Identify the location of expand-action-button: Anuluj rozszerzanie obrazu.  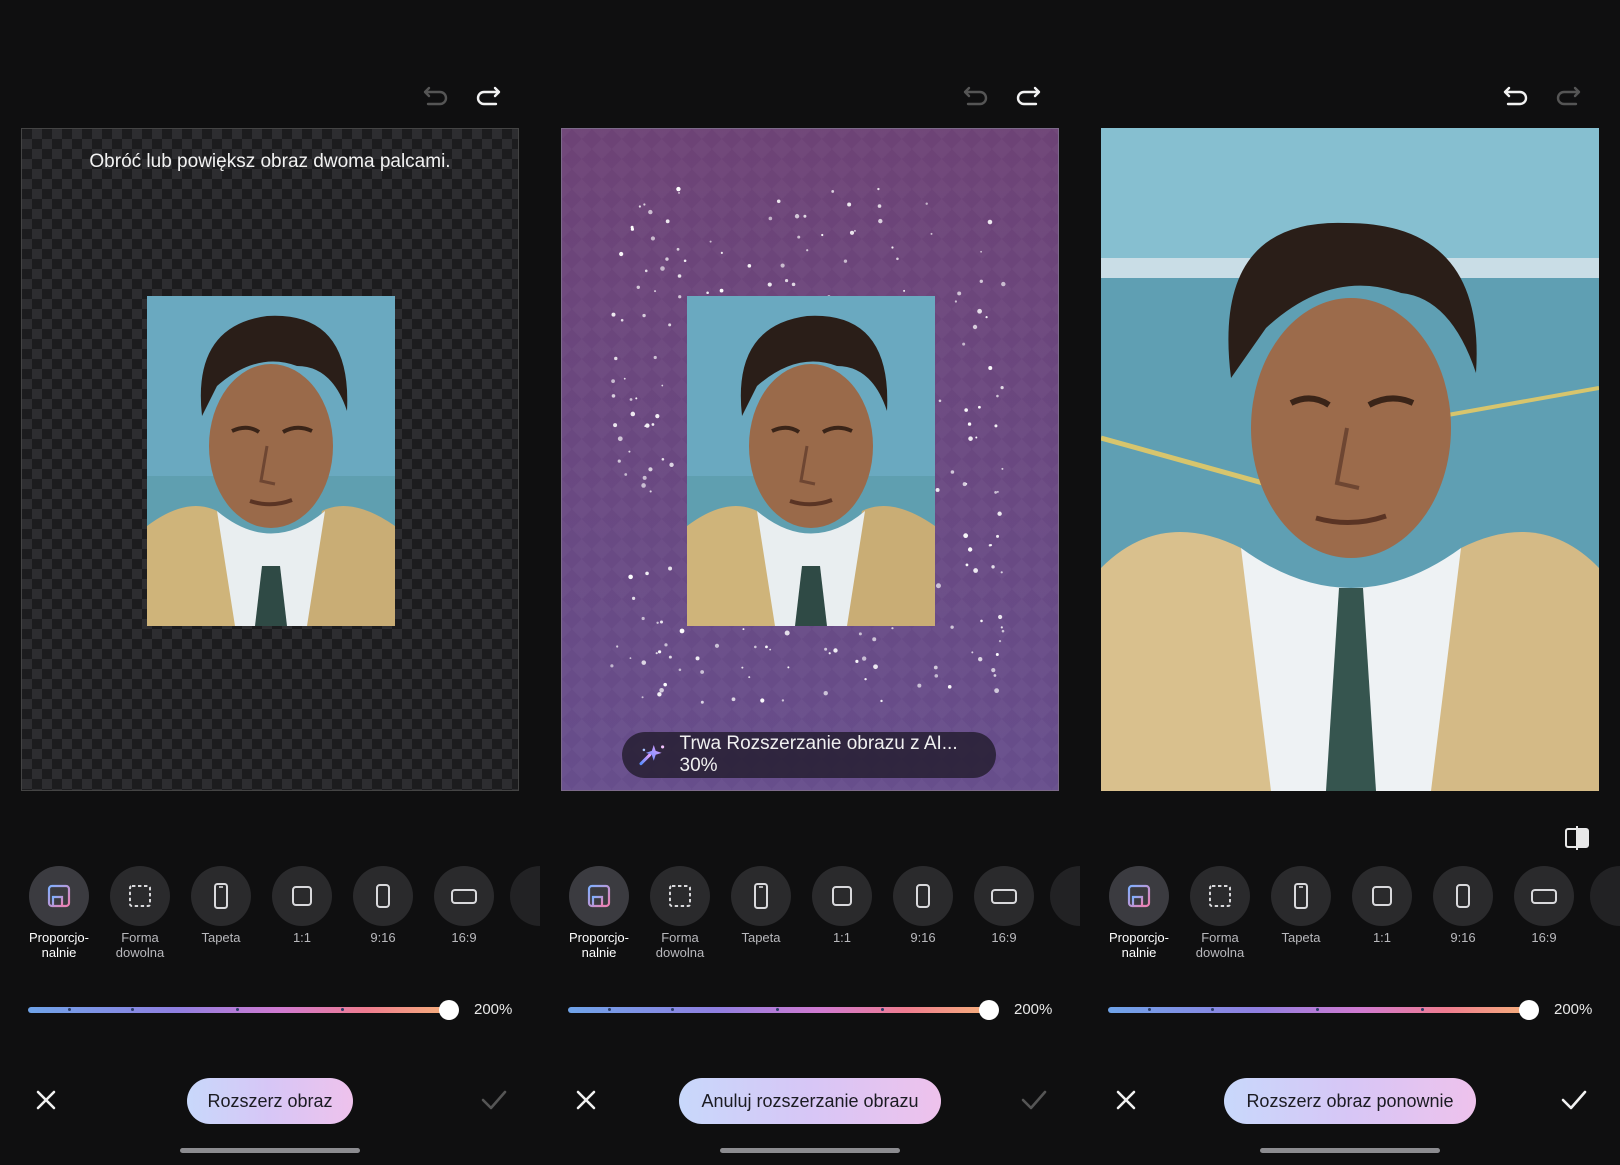
(810, 1101).